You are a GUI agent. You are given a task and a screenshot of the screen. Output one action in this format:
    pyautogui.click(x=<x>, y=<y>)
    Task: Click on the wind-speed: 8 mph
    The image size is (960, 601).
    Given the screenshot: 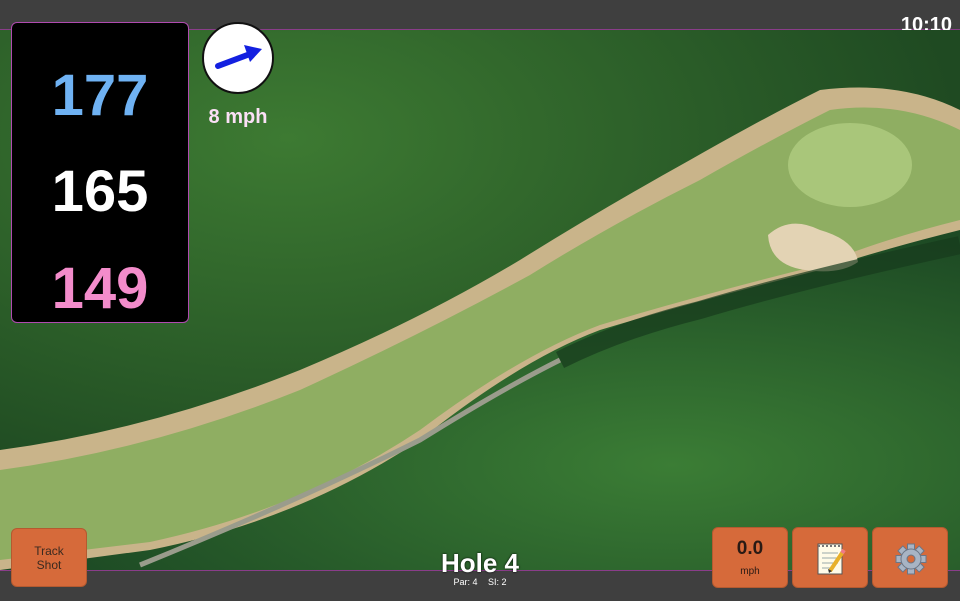 What is the action you would take?
    pyautogui.click(x=238, y=117)
    